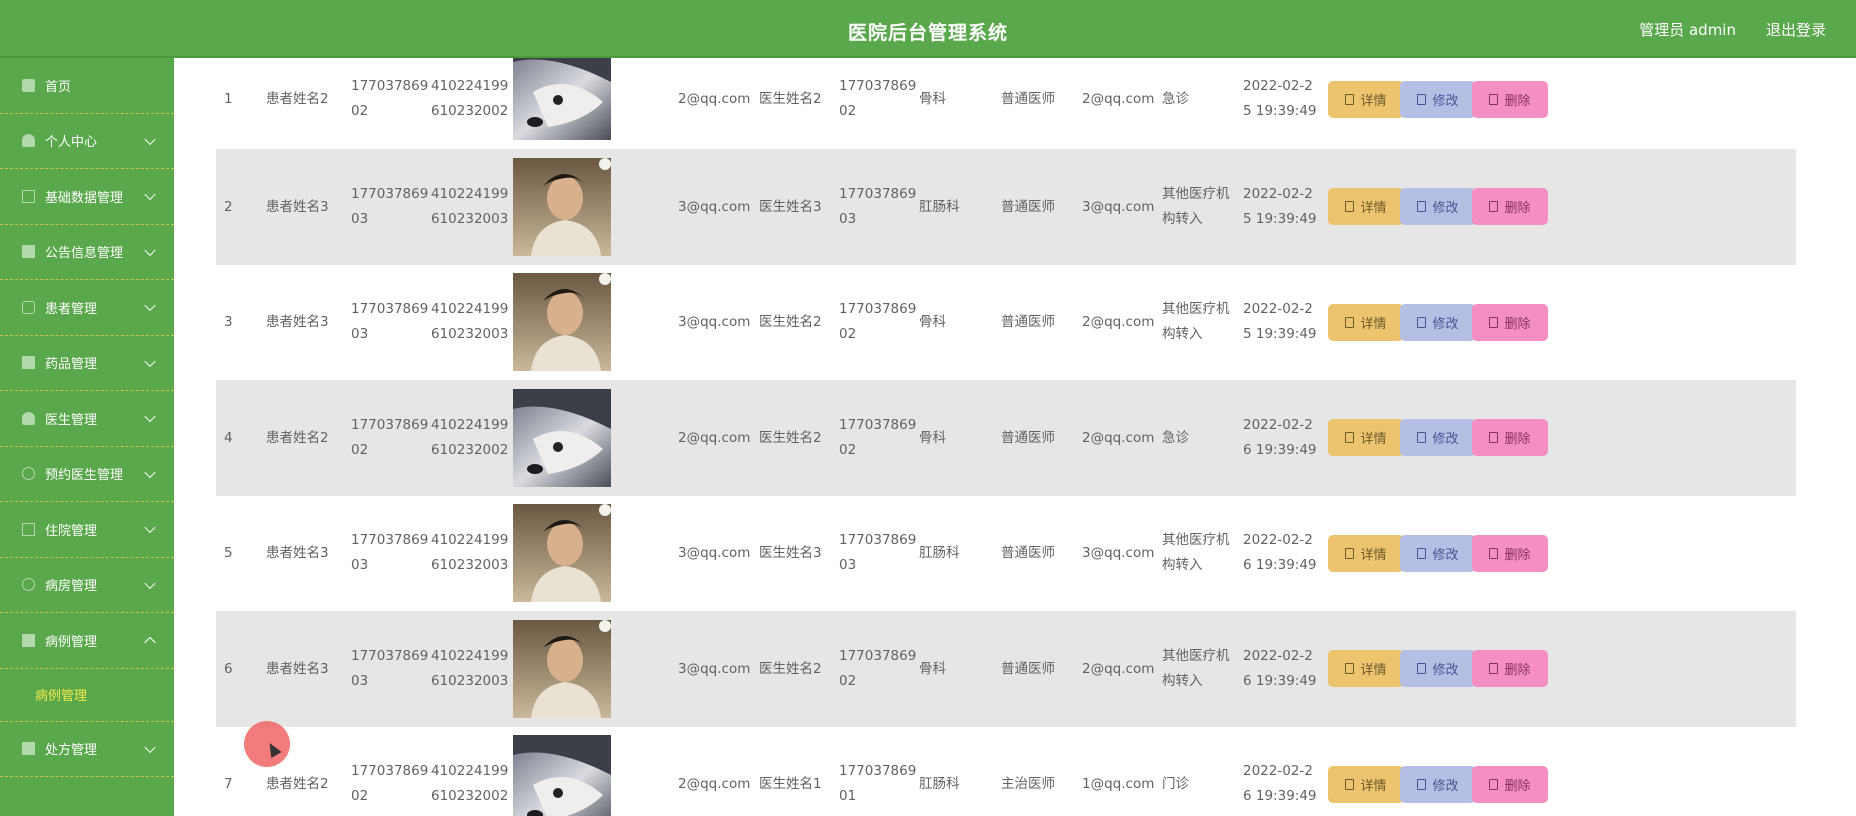 The width and height of the screenshot is (1856, 816). I want to click on department: 肛肠科, so click(939, 784).